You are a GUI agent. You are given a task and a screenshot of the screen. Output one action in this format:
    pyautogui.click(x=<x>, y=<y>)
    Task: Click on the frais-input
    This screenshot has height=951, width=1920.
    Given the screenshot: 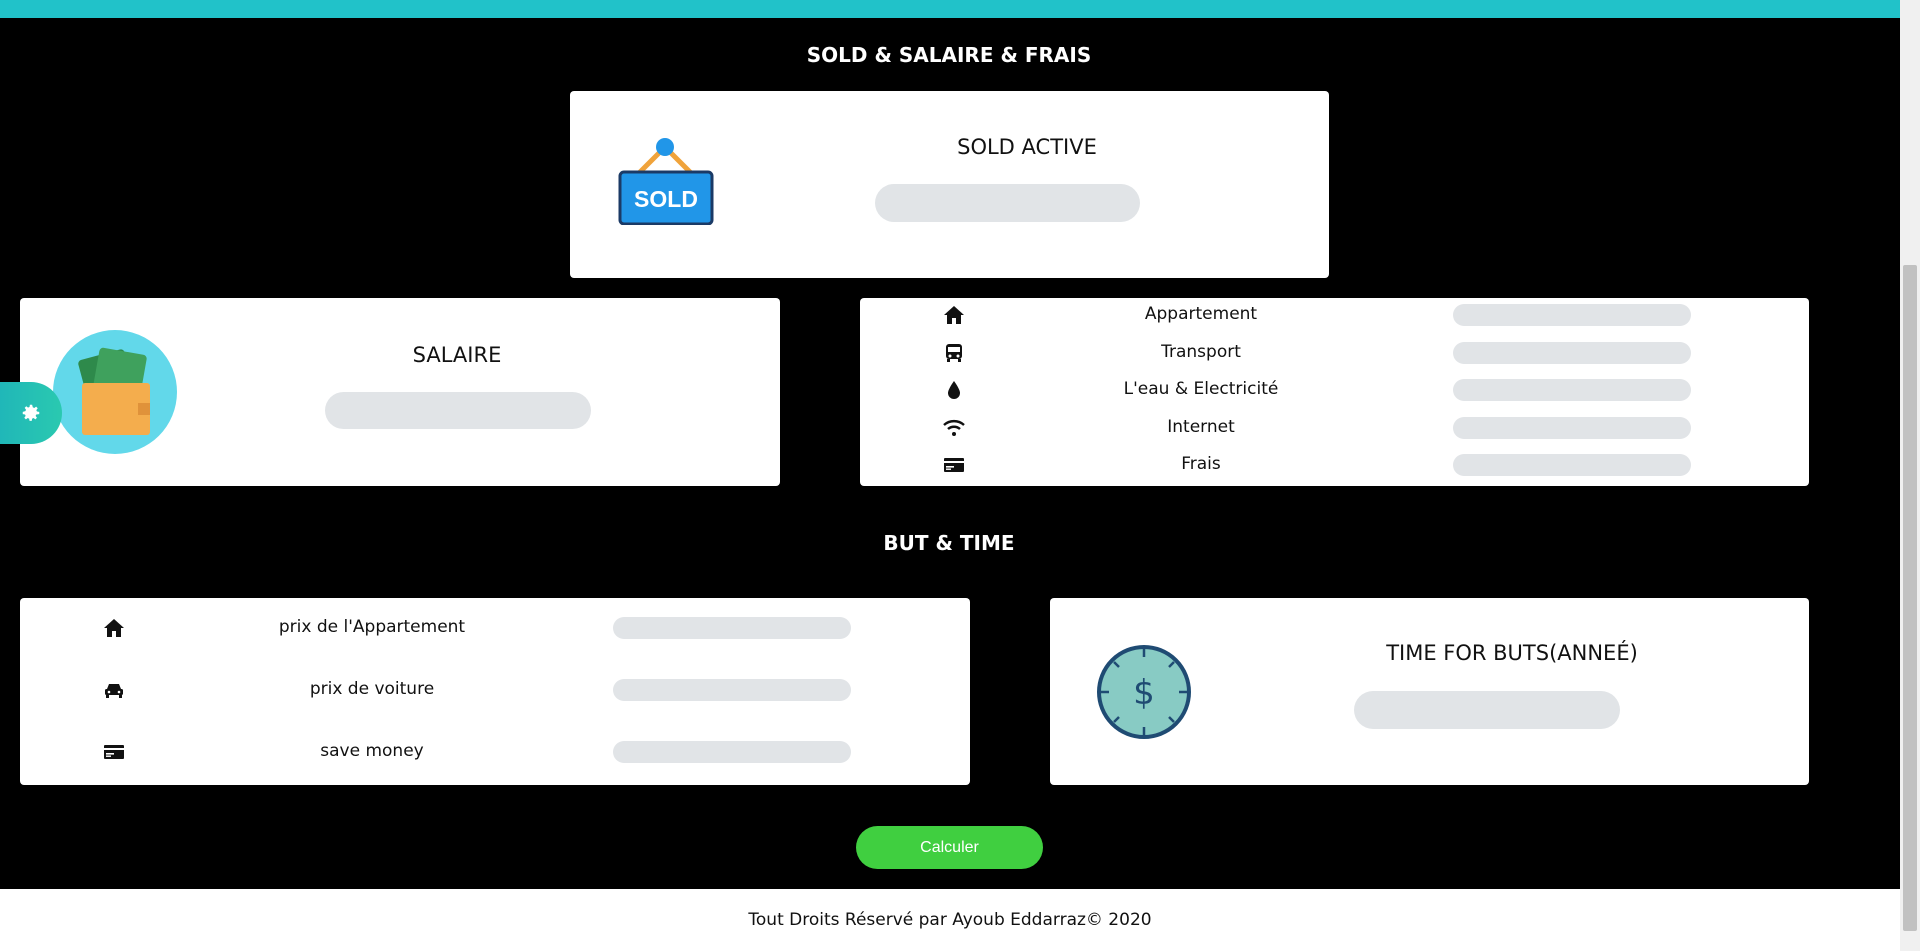 What is the action you would take?
    pyautogui.click(x=1572, y=465)
    